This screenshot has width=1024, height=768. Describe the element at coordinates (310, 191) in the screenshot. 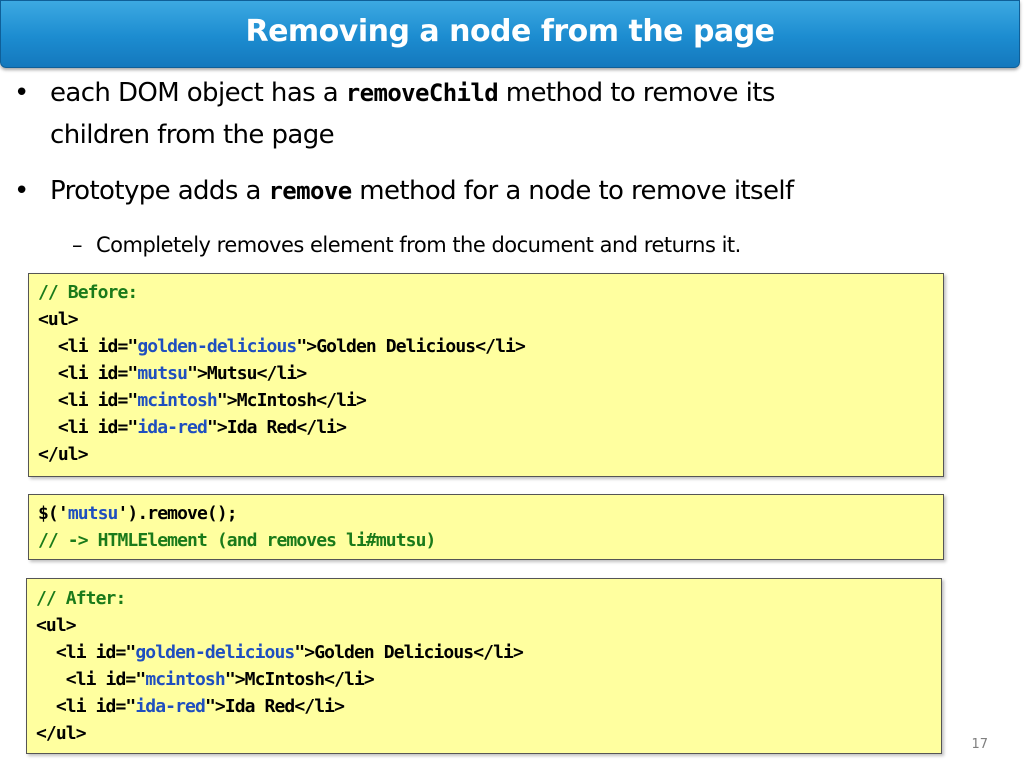

I see `bullet-code: remove` at that location.